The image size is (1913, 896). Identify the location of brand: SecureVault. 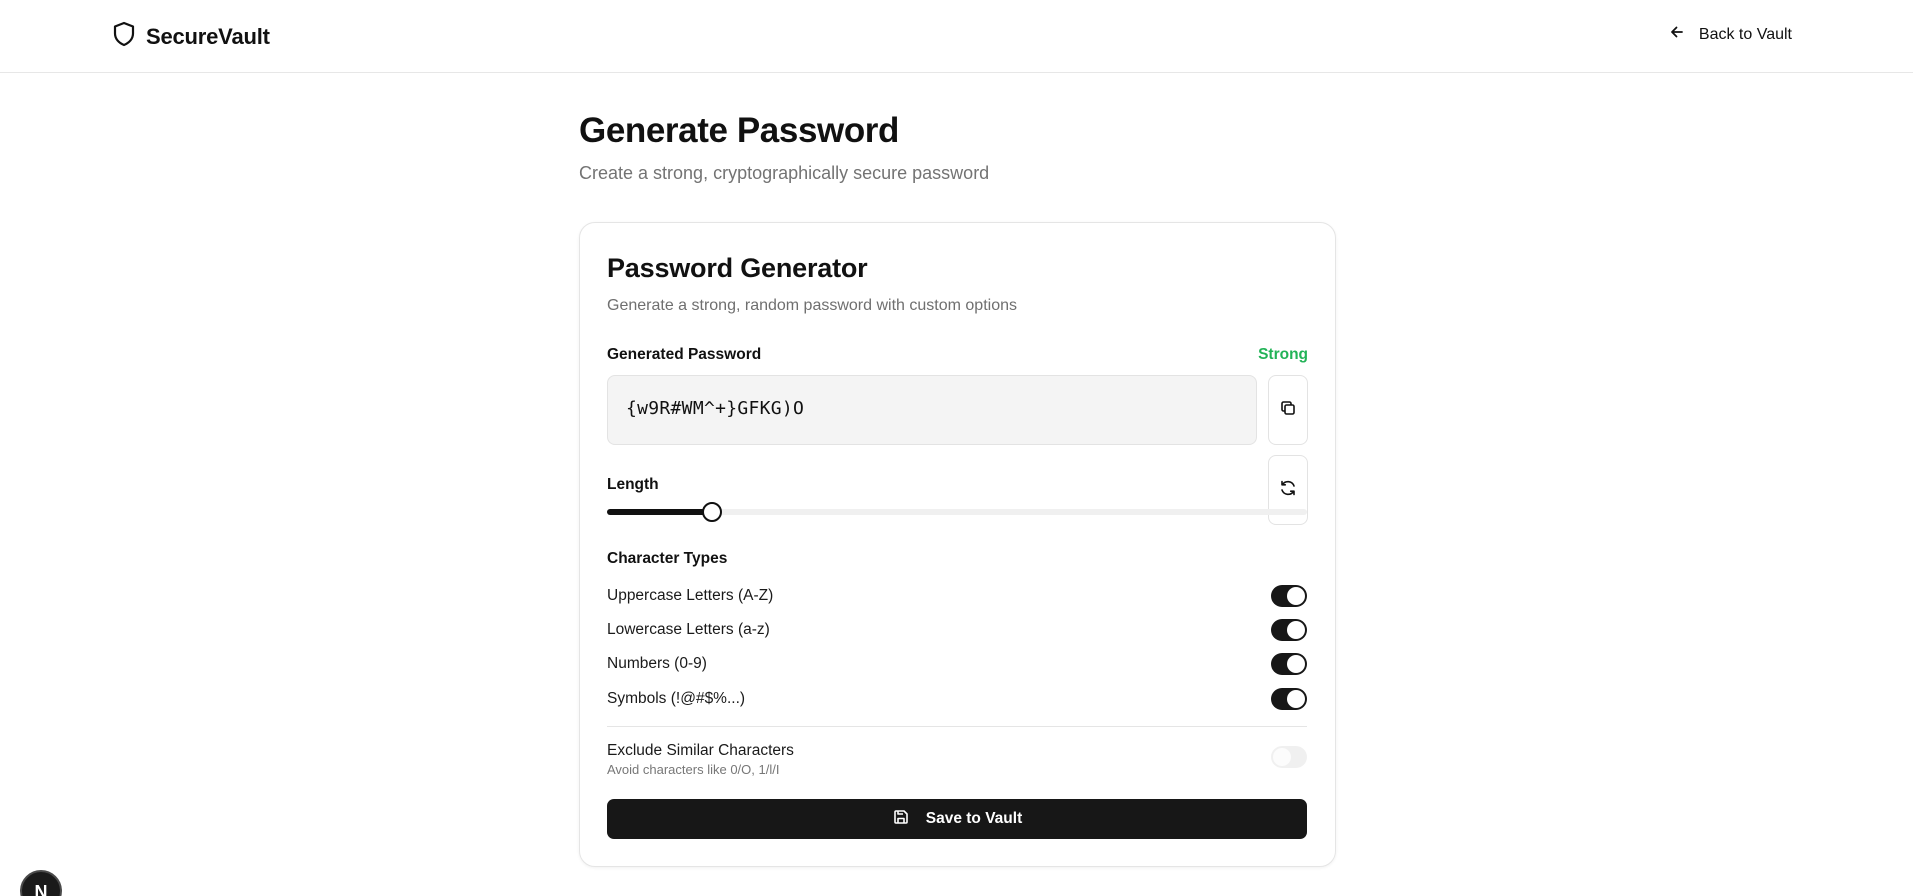
(191, 36).